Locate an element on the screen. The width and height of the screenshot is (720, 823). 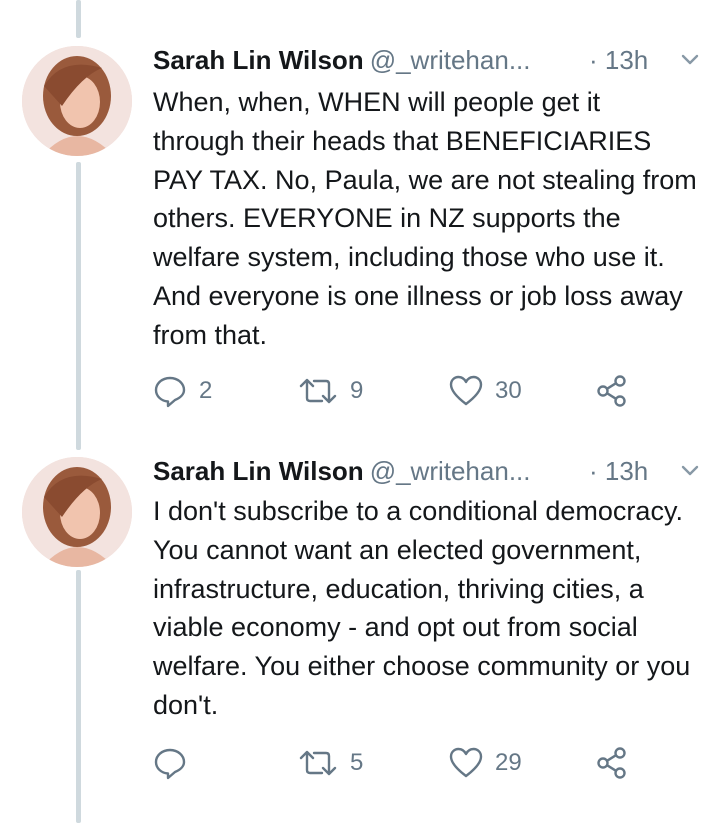
like-button: 29 is located at coordinates (485, 763).